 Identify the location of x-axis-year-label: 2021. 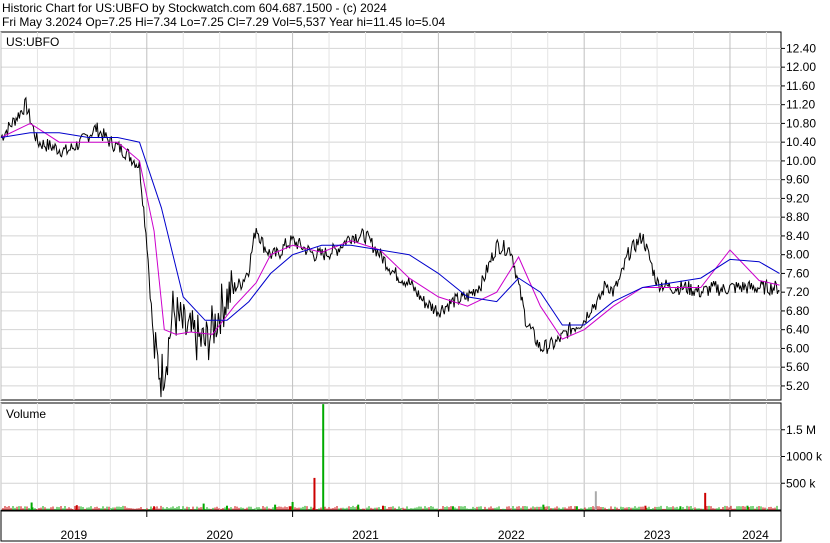
(365, 535).